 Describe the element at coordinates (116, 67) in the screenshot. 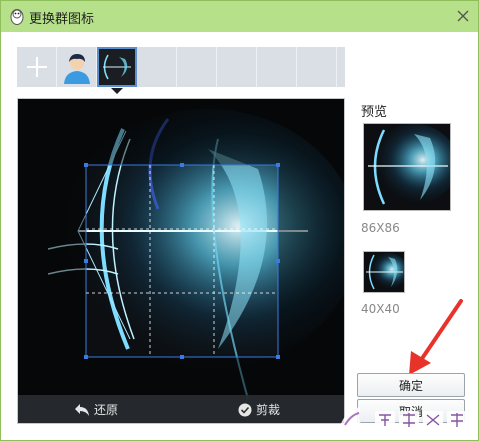

I see `bow-image-thumbnail` at that location.